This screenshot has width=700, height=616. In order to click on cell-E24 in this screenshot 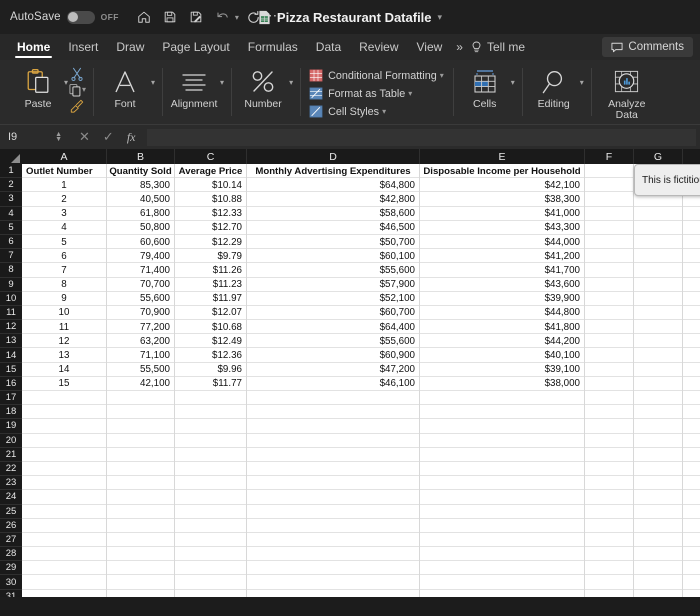, I will do `click(502, 497)`.